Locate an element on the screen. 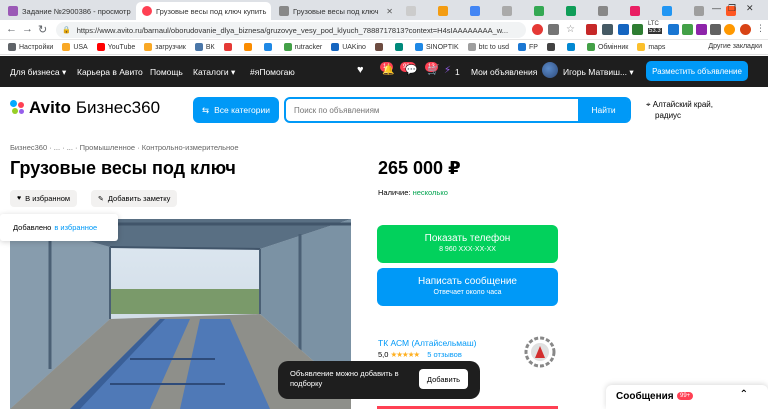 The width and height of the screenshot is (768, 409). reload-icon: ↻ is located at coordinates (42, 29).